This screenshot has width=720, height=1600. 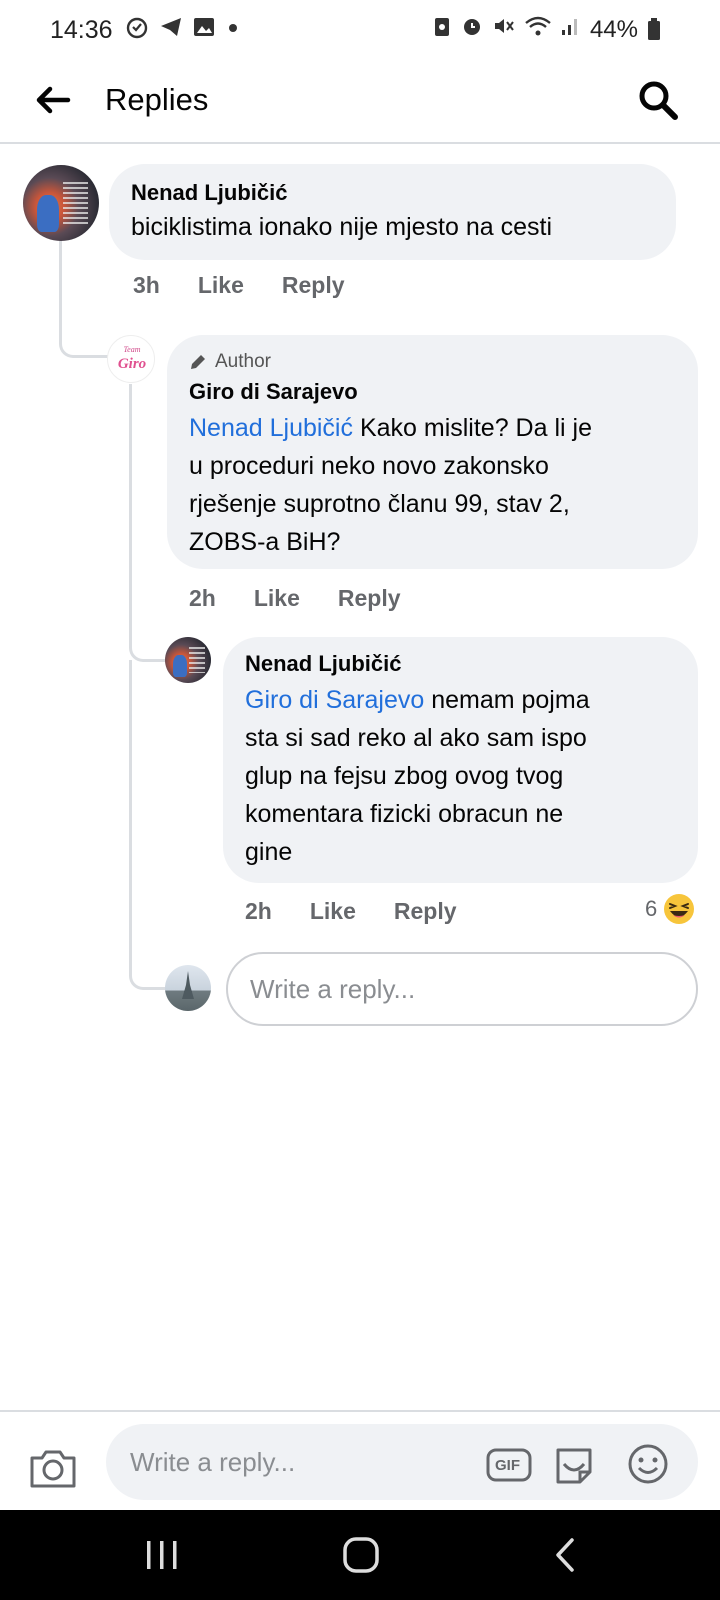 I want to click on search-icon, so click(x=658, y=100).